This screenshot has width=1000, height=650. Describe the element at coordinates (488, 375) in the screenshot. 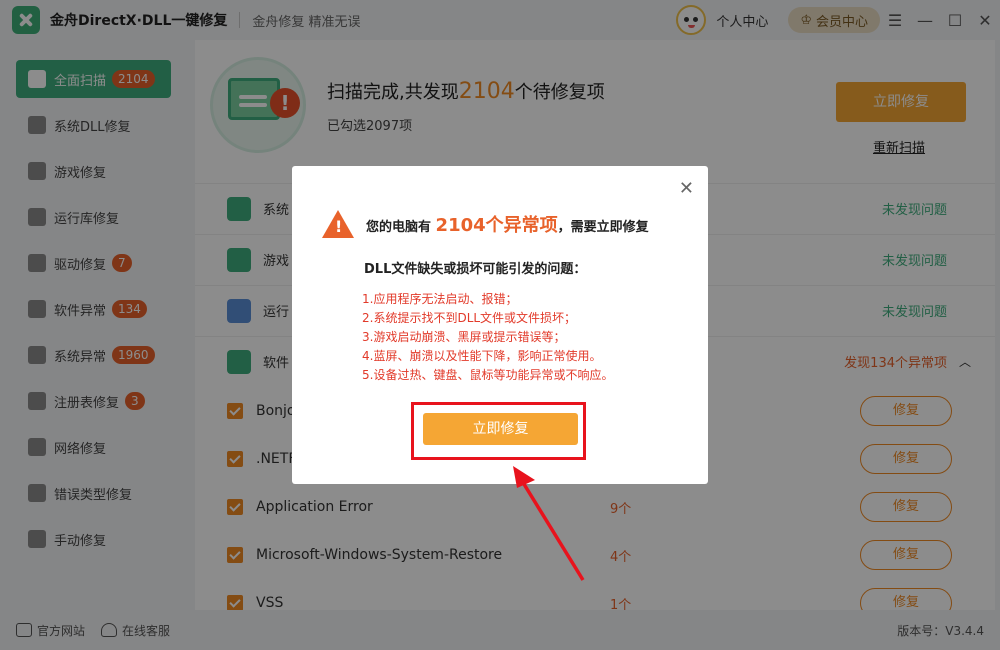

I see `problem-item: 5.设备过热、键盘、鼠标等功能异常或不响应。` at that location.